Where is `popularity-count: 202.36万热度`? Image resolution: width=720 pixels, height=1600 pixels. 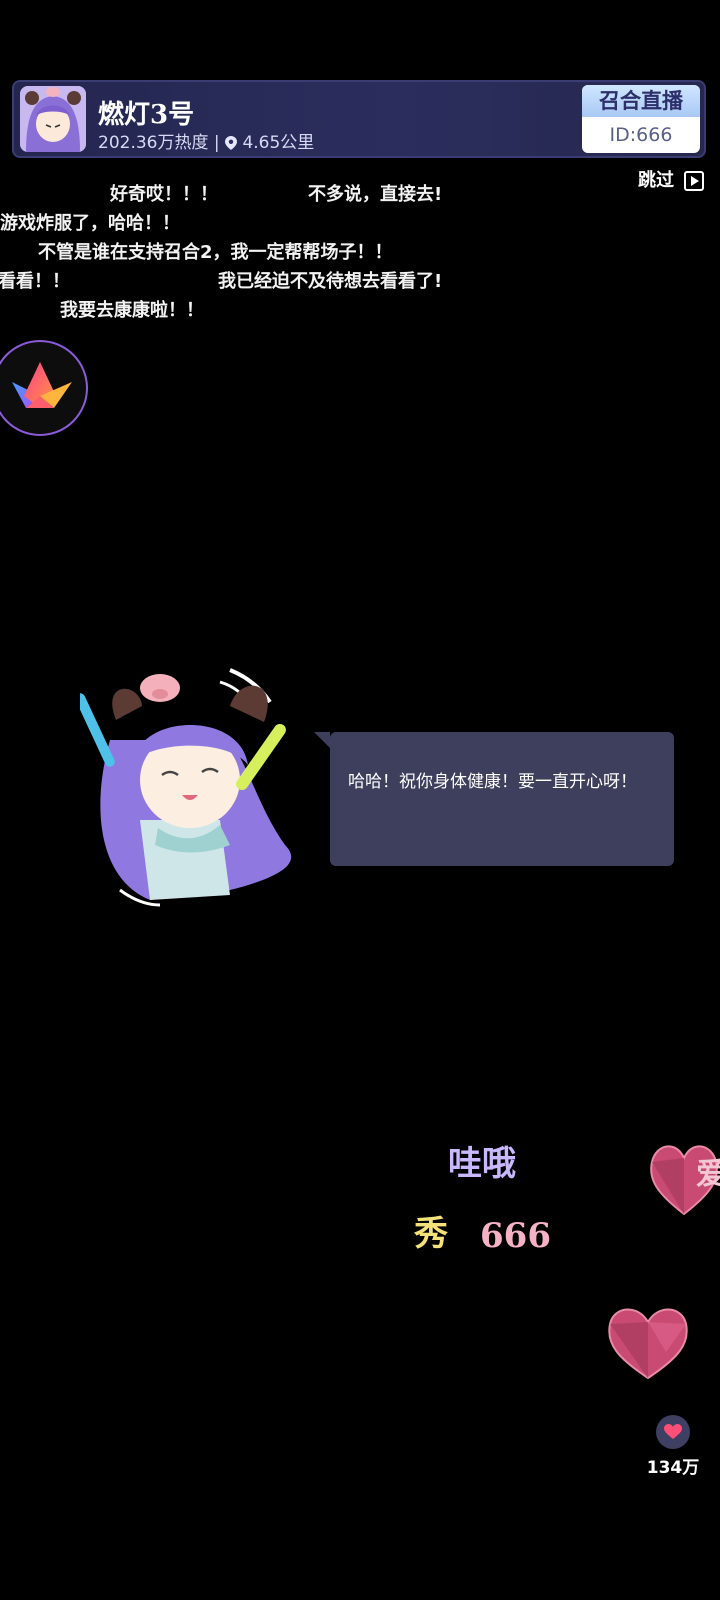 popularity-count: 202.36万热度 is located at coordinates (153, 143).